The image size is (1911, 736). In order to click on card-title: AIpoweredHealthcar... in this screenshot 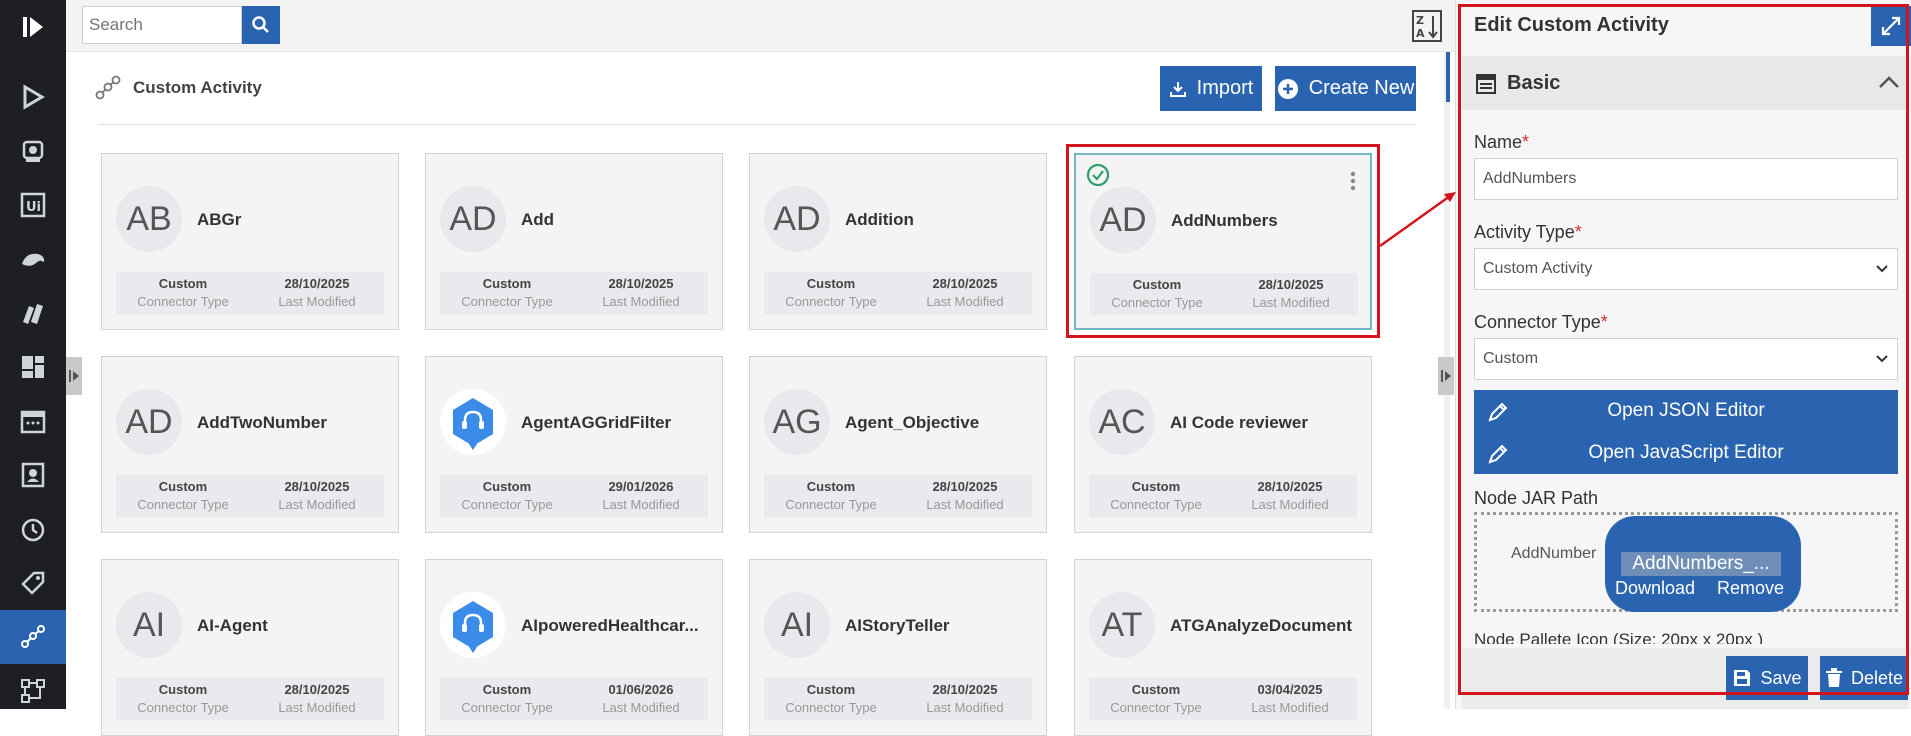, I will do `click(610, 625)`.